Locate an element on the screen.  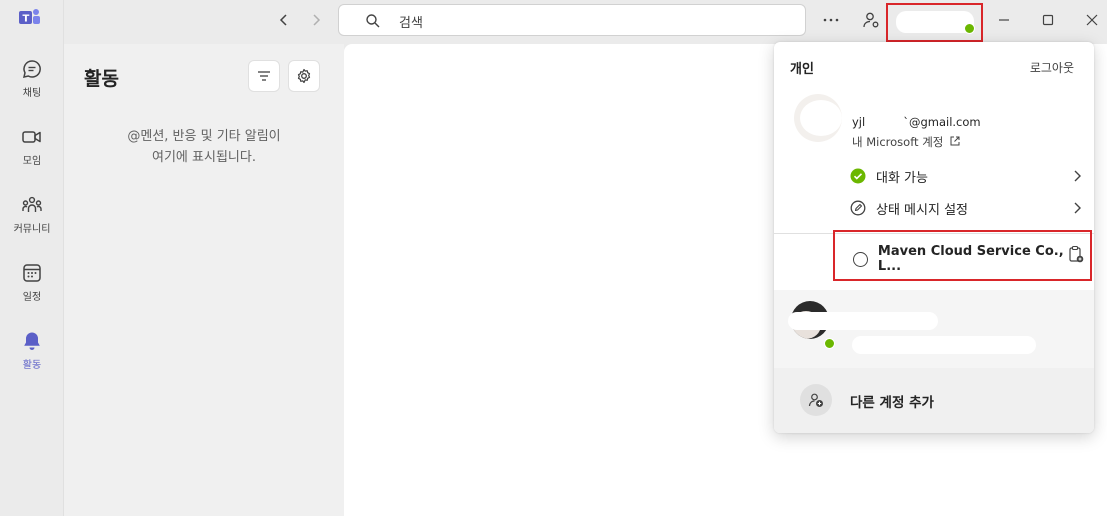
settings-button is located at coordinates (304, 76).